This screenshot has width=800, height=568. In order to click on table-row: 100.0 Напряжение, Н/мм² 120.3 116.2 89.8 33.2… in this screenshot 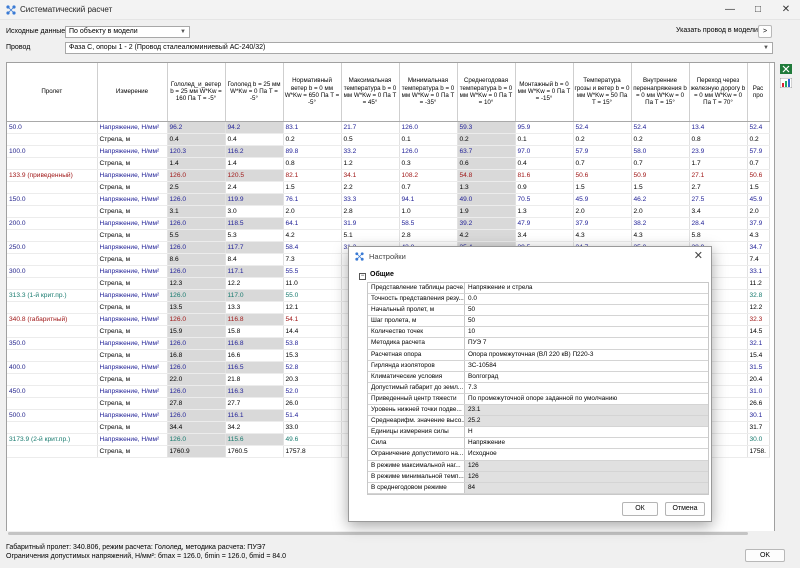, I will do `click(388, 151)`.